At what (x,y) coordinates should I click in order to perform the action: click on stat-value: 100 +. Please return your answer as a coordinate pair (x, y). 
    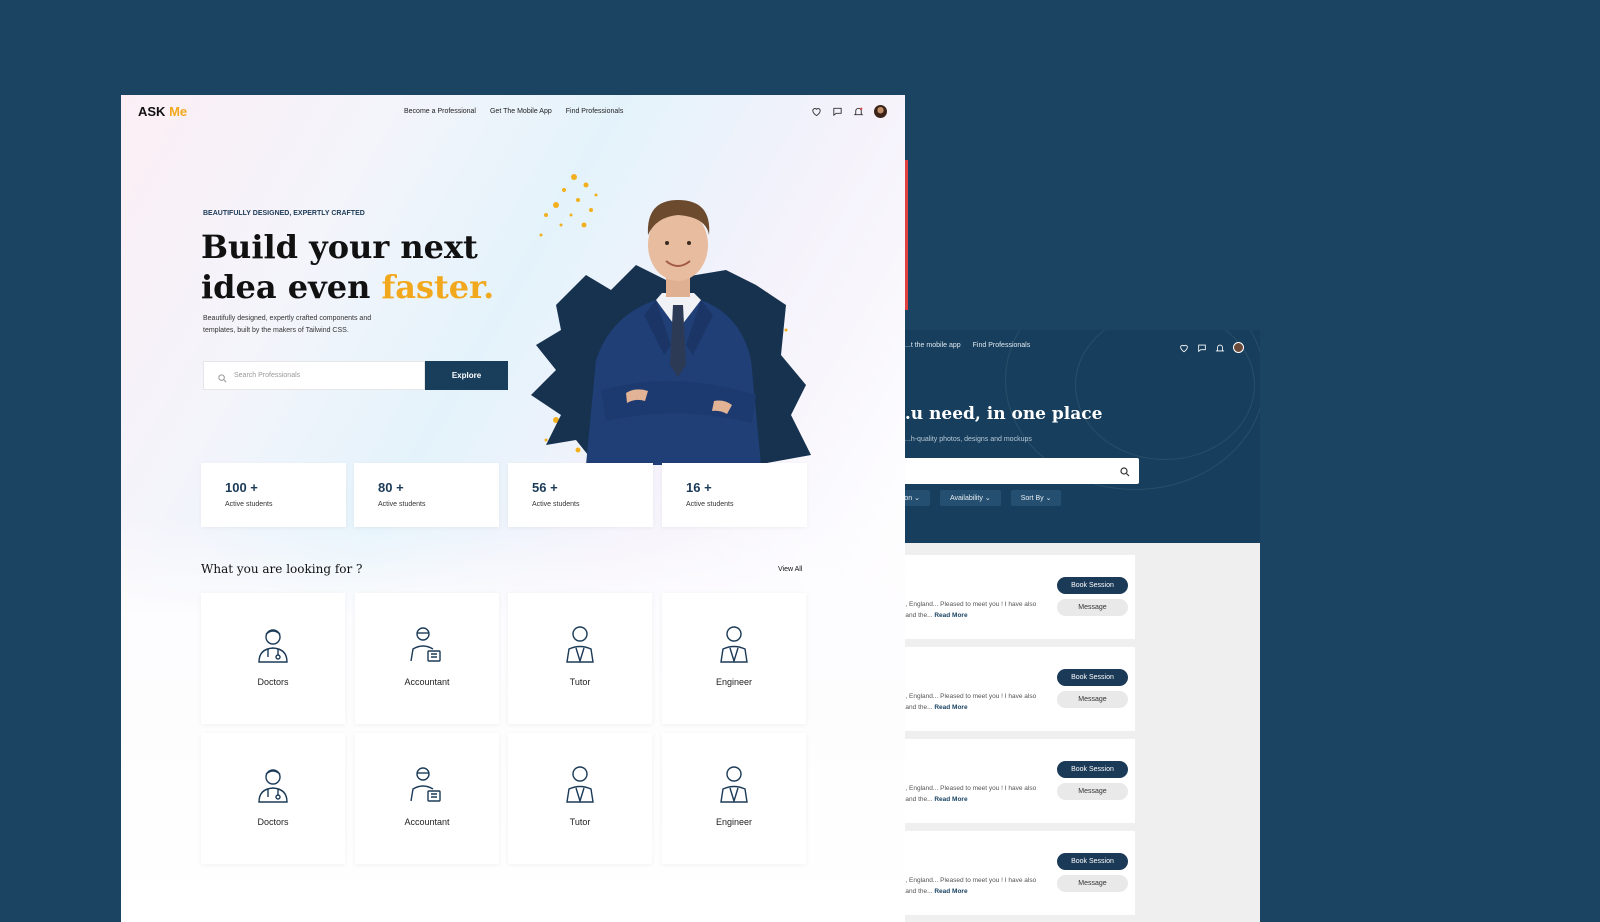
    Looking at the image, I should click on (241, 487).